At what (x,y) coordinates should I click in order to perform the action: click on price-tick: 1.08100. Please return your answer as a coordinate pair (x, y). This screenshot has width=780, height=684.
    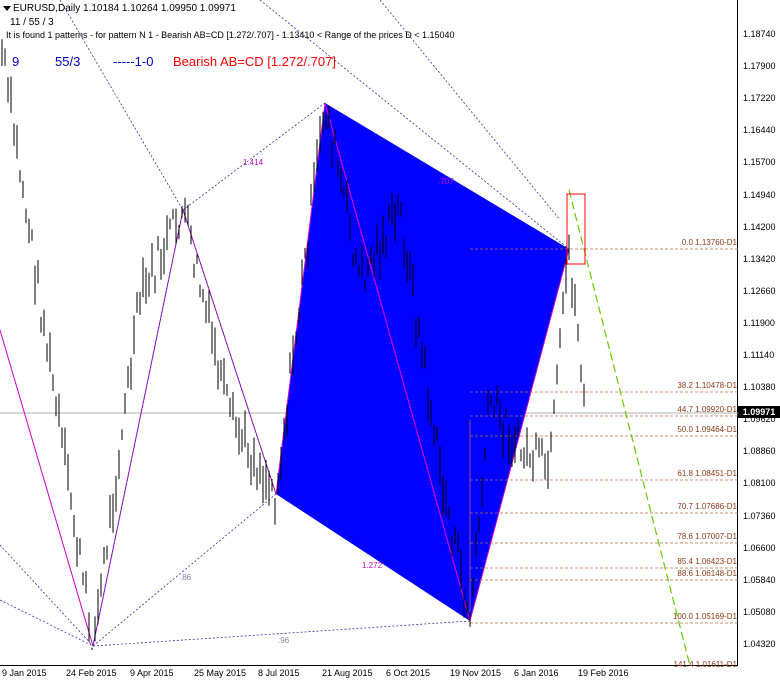
    Looking at the image, I should click on (759, 483).